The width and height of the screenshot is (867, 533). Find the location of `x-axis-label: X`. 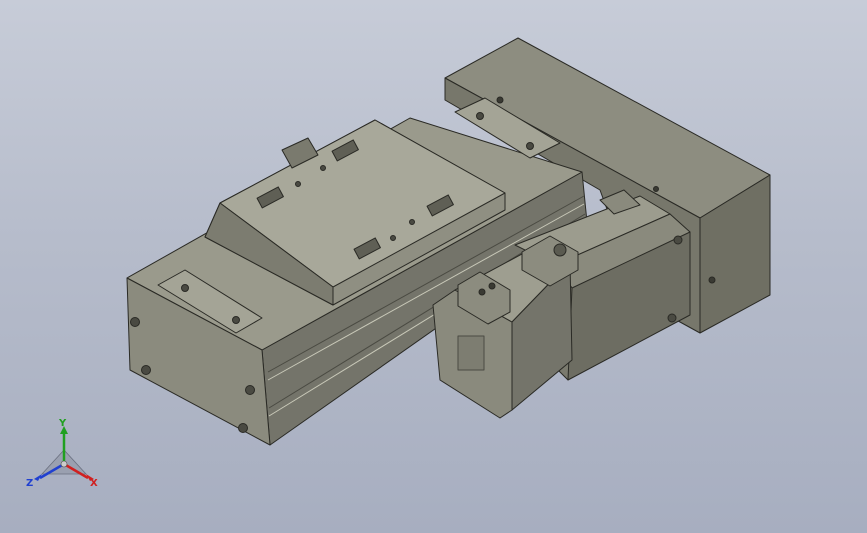

x-axis-label: X is located at coordinates (94, 483).